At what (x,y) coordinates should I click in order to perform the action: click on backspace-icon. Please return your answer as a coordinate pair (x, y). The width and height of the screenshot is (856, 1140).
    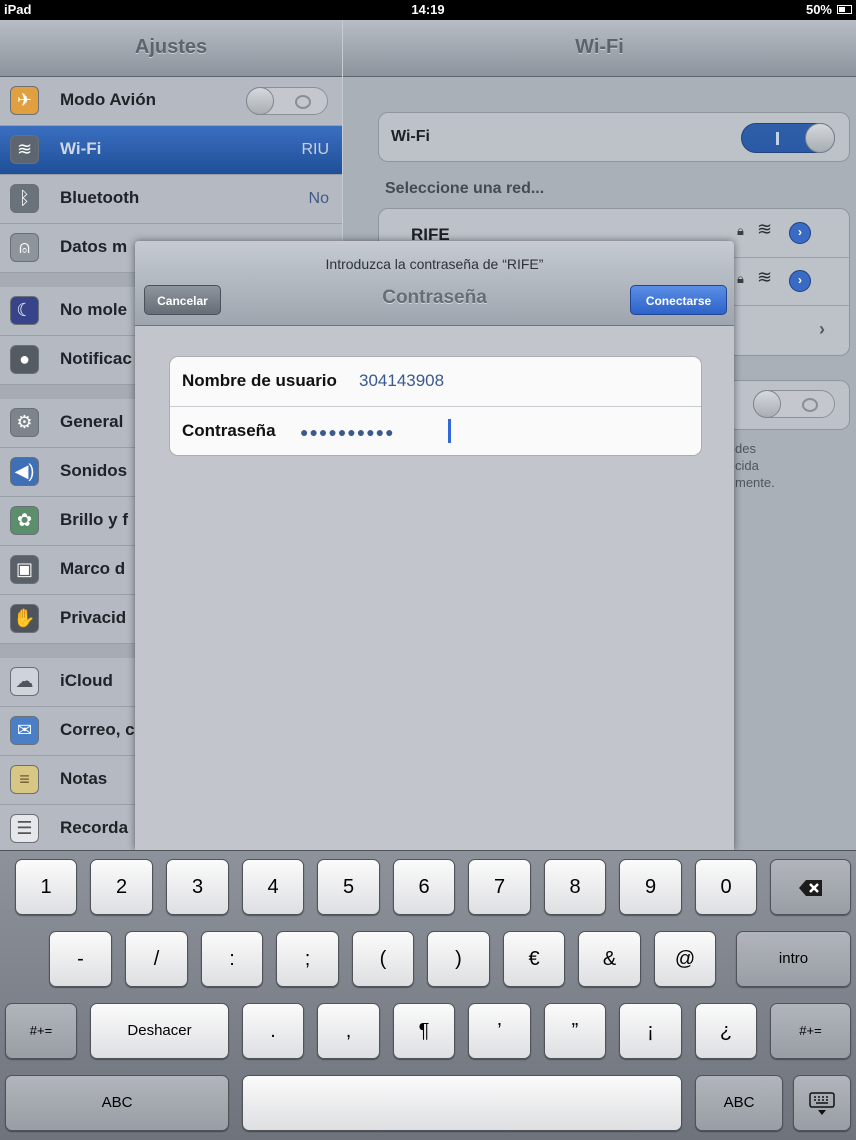
    Looking at the image, I should click on (810, 887).